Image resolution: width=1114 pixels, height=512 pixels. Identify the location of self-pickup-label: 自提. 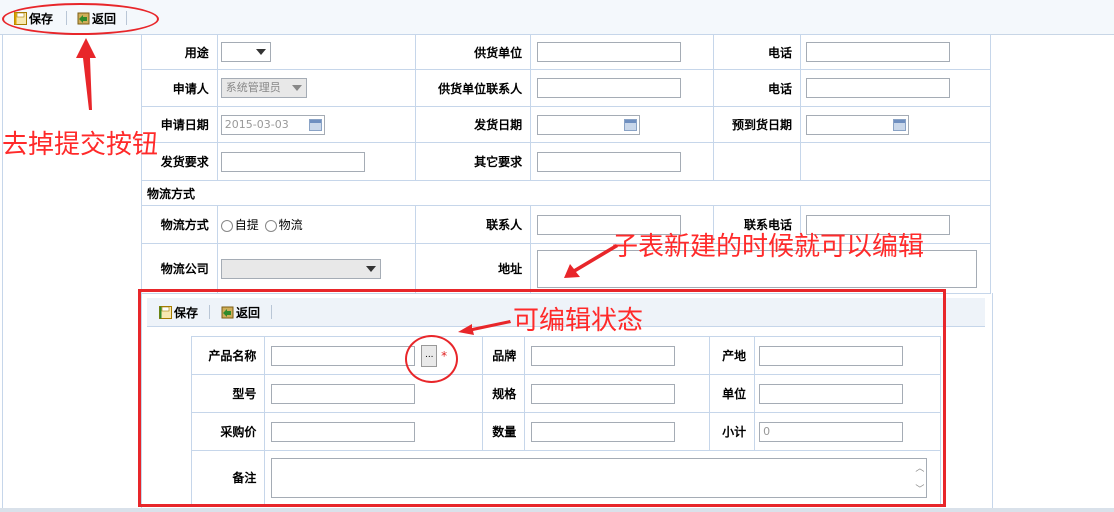
(246, 225).